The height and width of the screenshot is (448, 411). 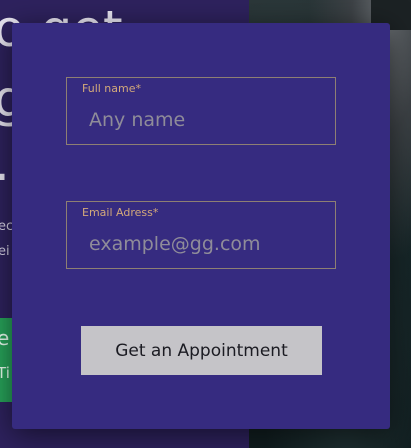 What do you see at coordinates (5, 251) in the screenshot?
I see `hero-description-line: ei` at bounding box center [5, 251].